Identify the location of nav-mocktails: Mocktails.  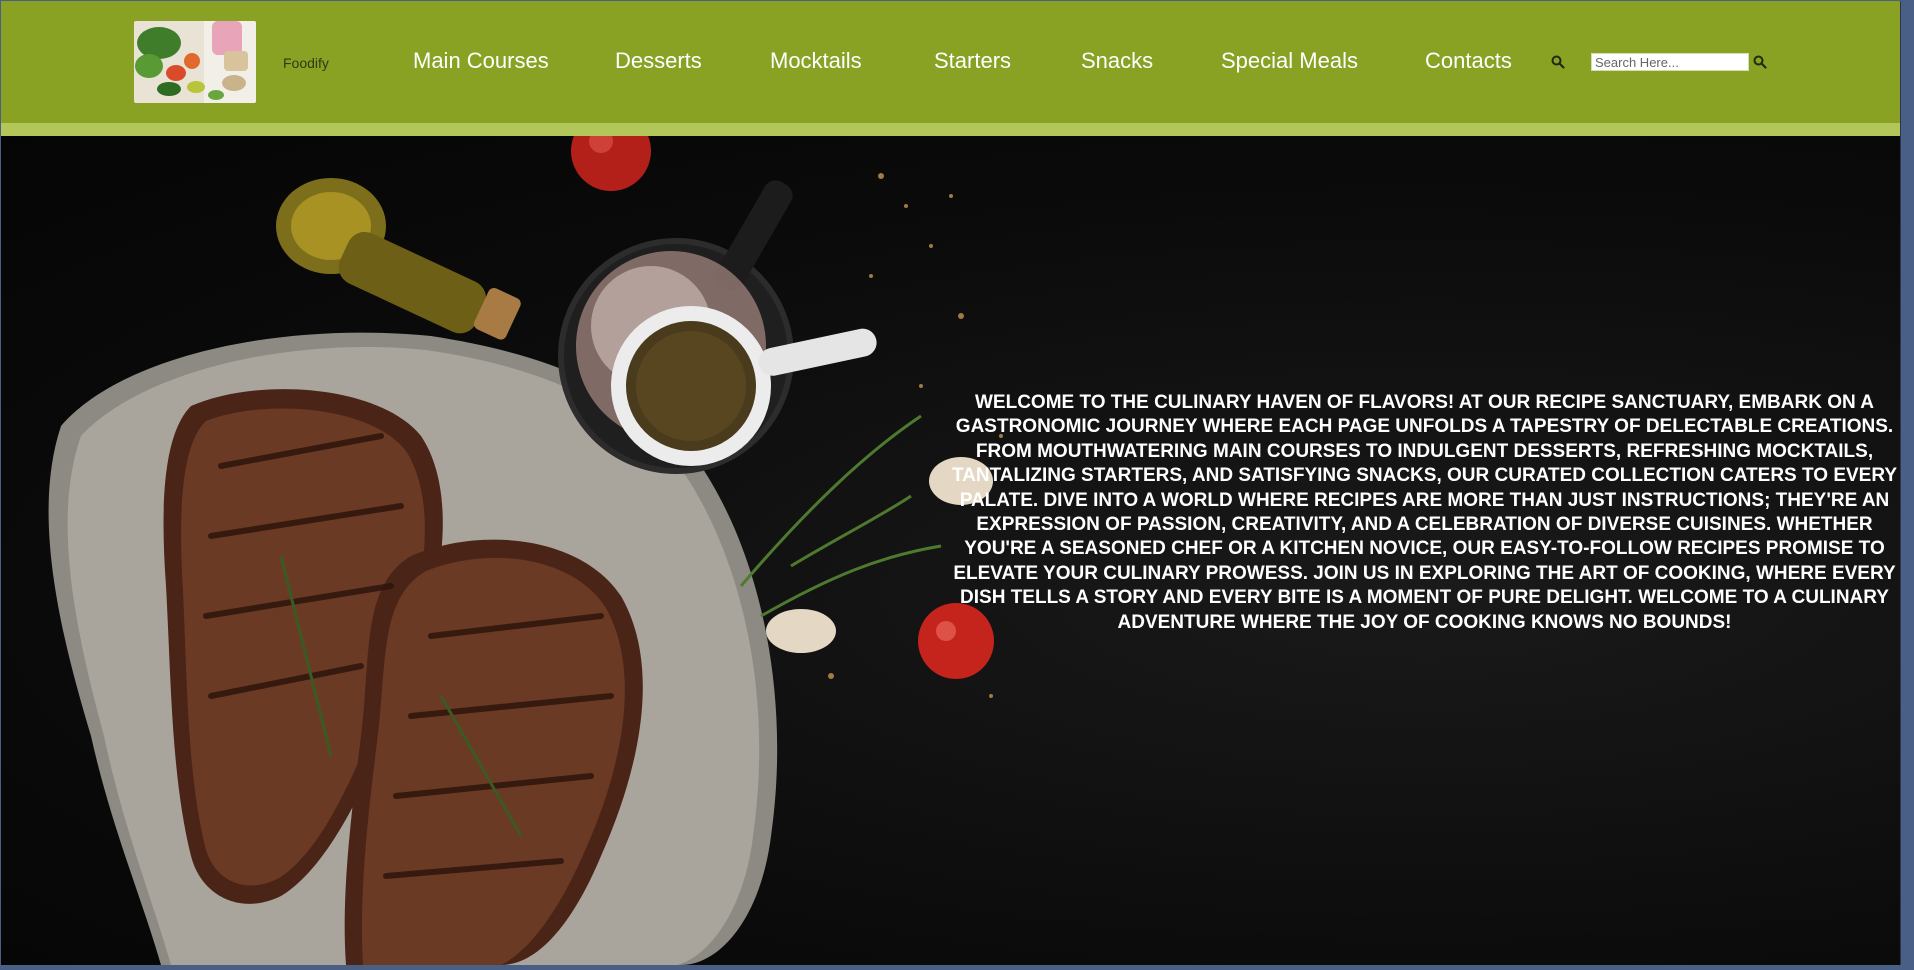
(816, 61).